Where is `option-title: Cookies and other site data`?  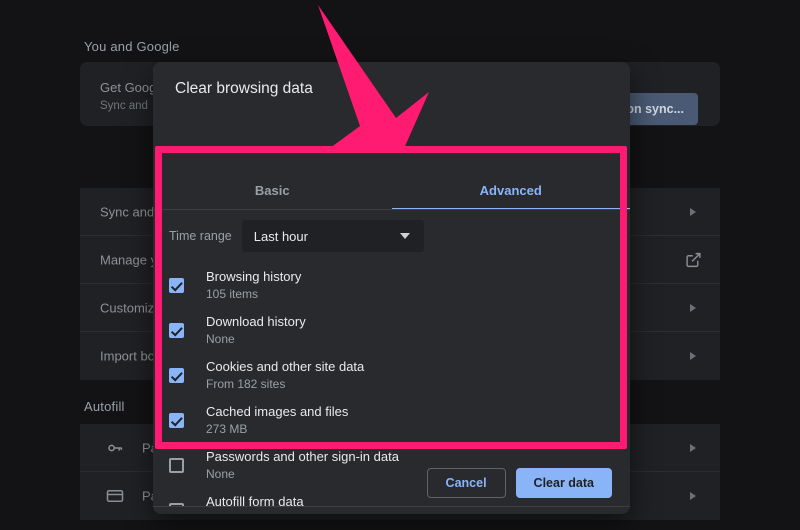
option-title: Cookies and other site data is located at coordinates (285, 366).